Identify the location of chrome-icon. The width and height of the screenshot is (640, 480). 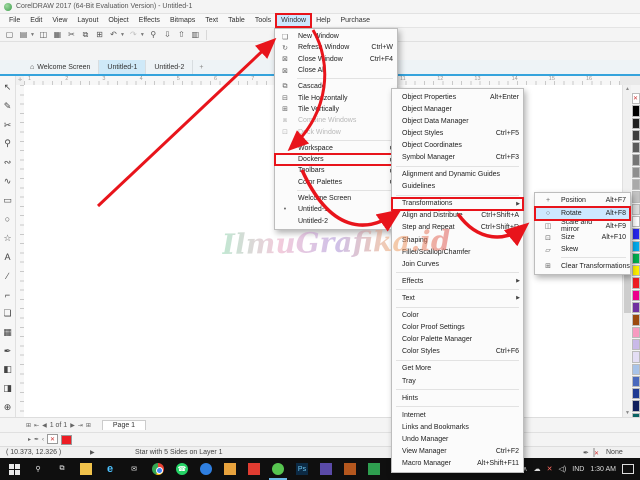
(158, 469).